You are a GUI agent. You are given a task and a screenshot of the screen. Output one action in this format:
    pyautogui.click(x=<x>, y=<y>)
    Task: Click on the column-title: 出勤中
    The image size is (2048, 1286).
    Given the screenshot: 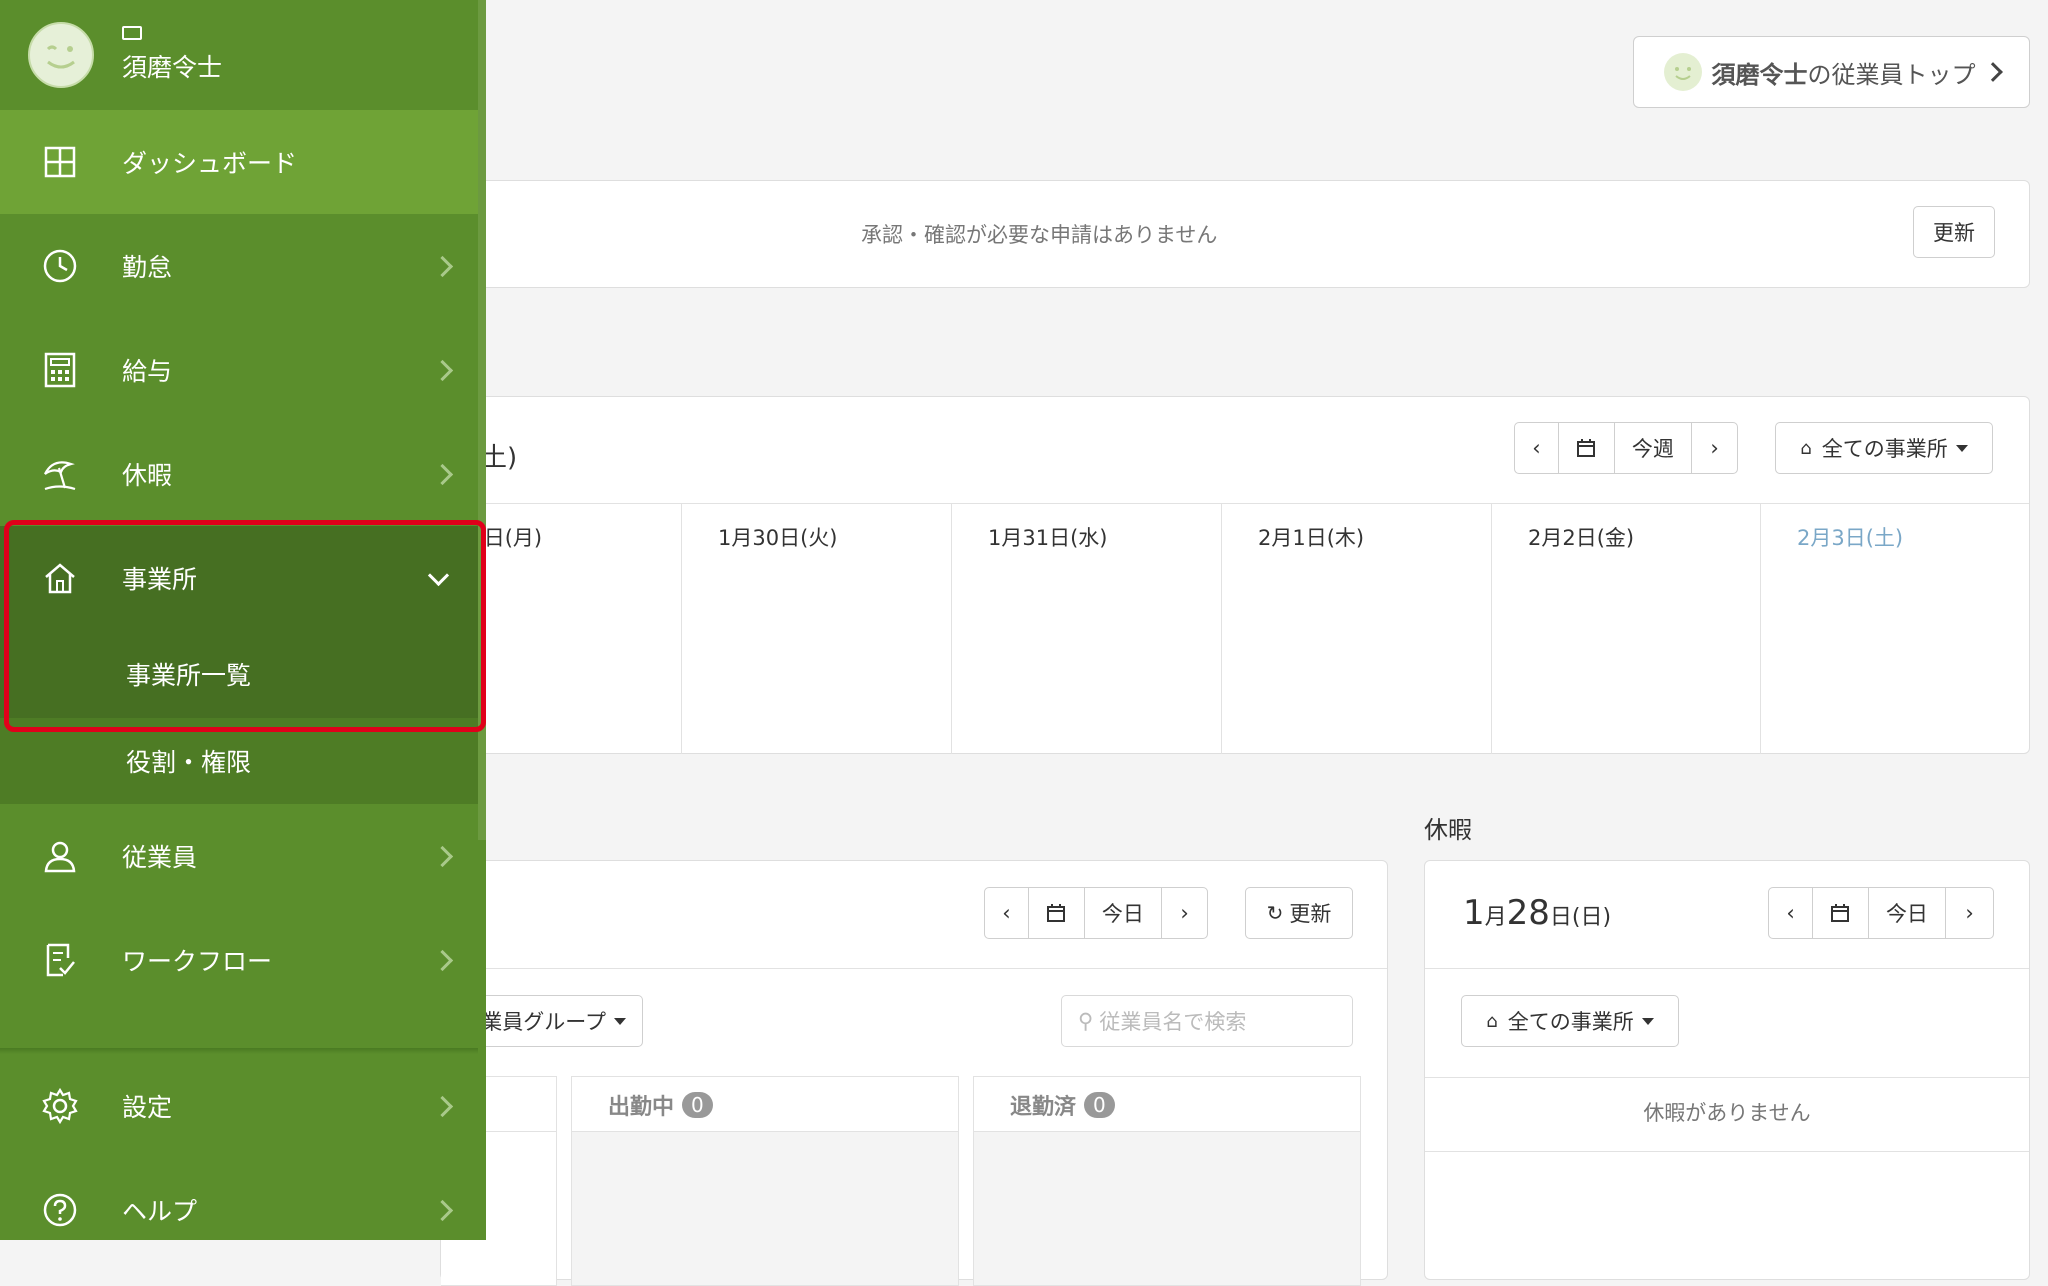 What is the action you would take?
    pyautogui.click(x=641, y=1107)
    